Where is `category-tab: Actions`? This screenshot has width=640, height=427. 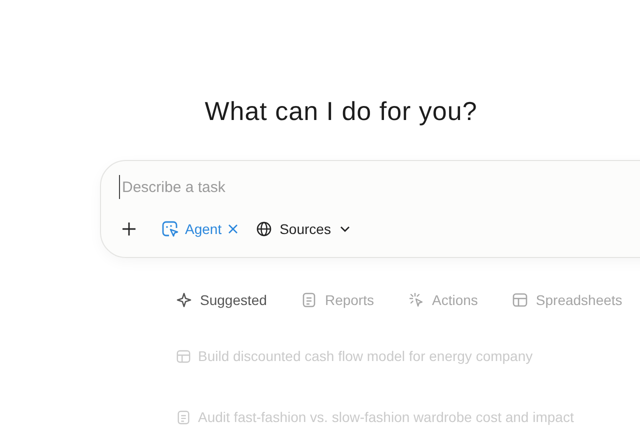
category-tab: Actions is located at coordinates (443, 300).